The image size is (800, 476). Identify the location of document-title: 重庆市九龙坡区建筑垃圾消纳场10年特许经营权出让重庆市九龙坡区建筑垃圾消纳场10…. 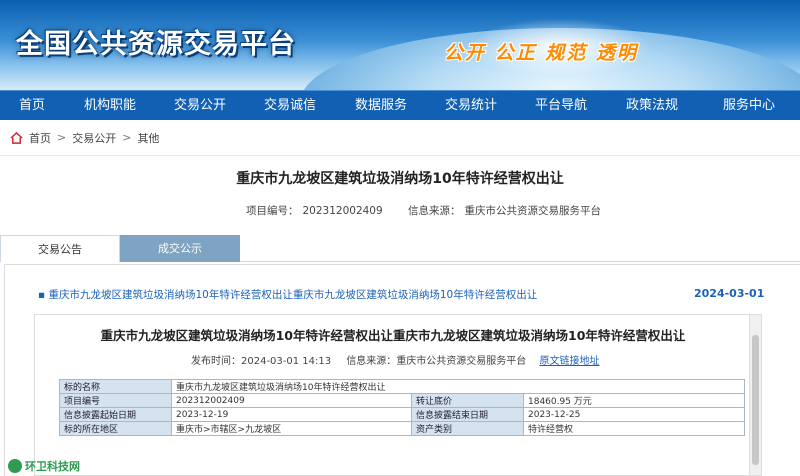
(393, 335).